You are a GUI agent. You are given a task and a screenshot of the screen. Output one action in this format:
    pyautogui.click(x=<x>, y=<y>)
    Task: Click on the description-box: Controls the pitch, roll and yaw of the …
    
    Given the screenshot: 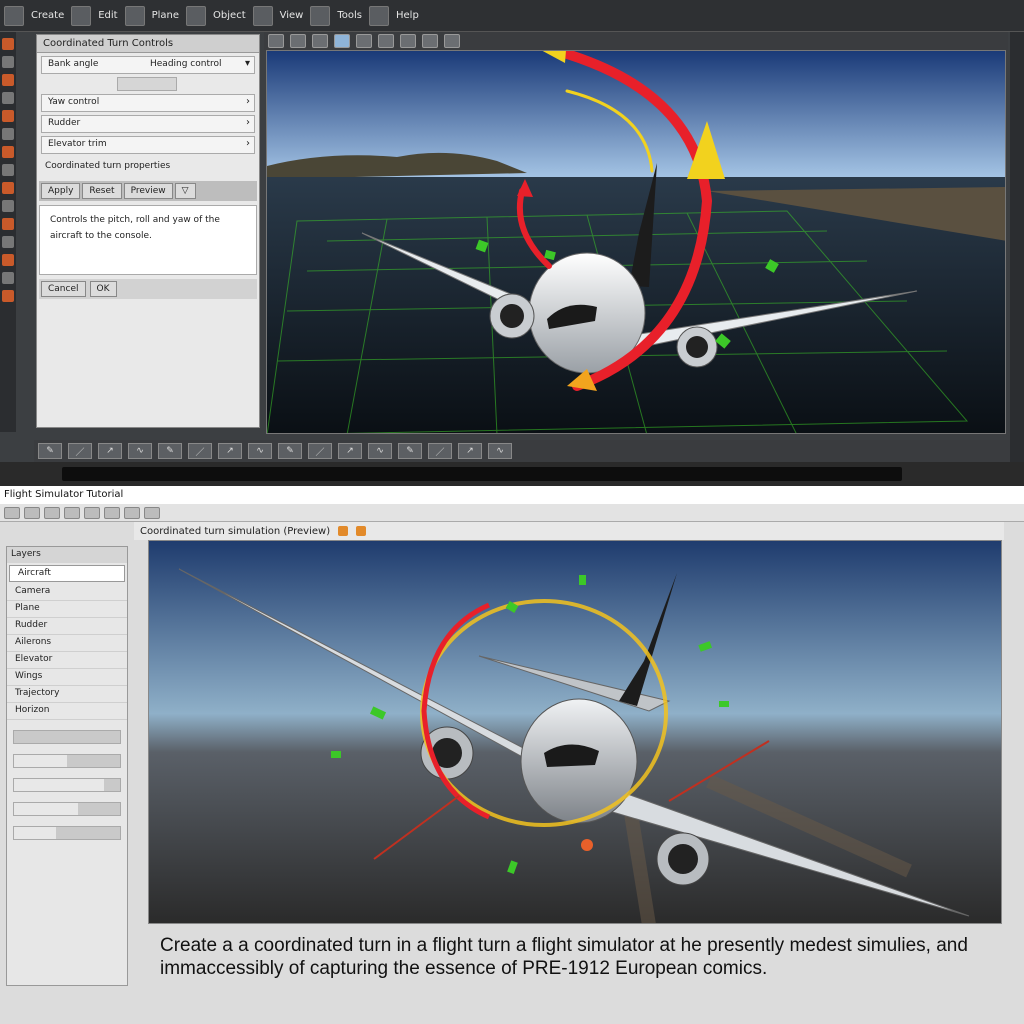 What is the action you would take?
    pyautogui.click(x=148, y=240)
    